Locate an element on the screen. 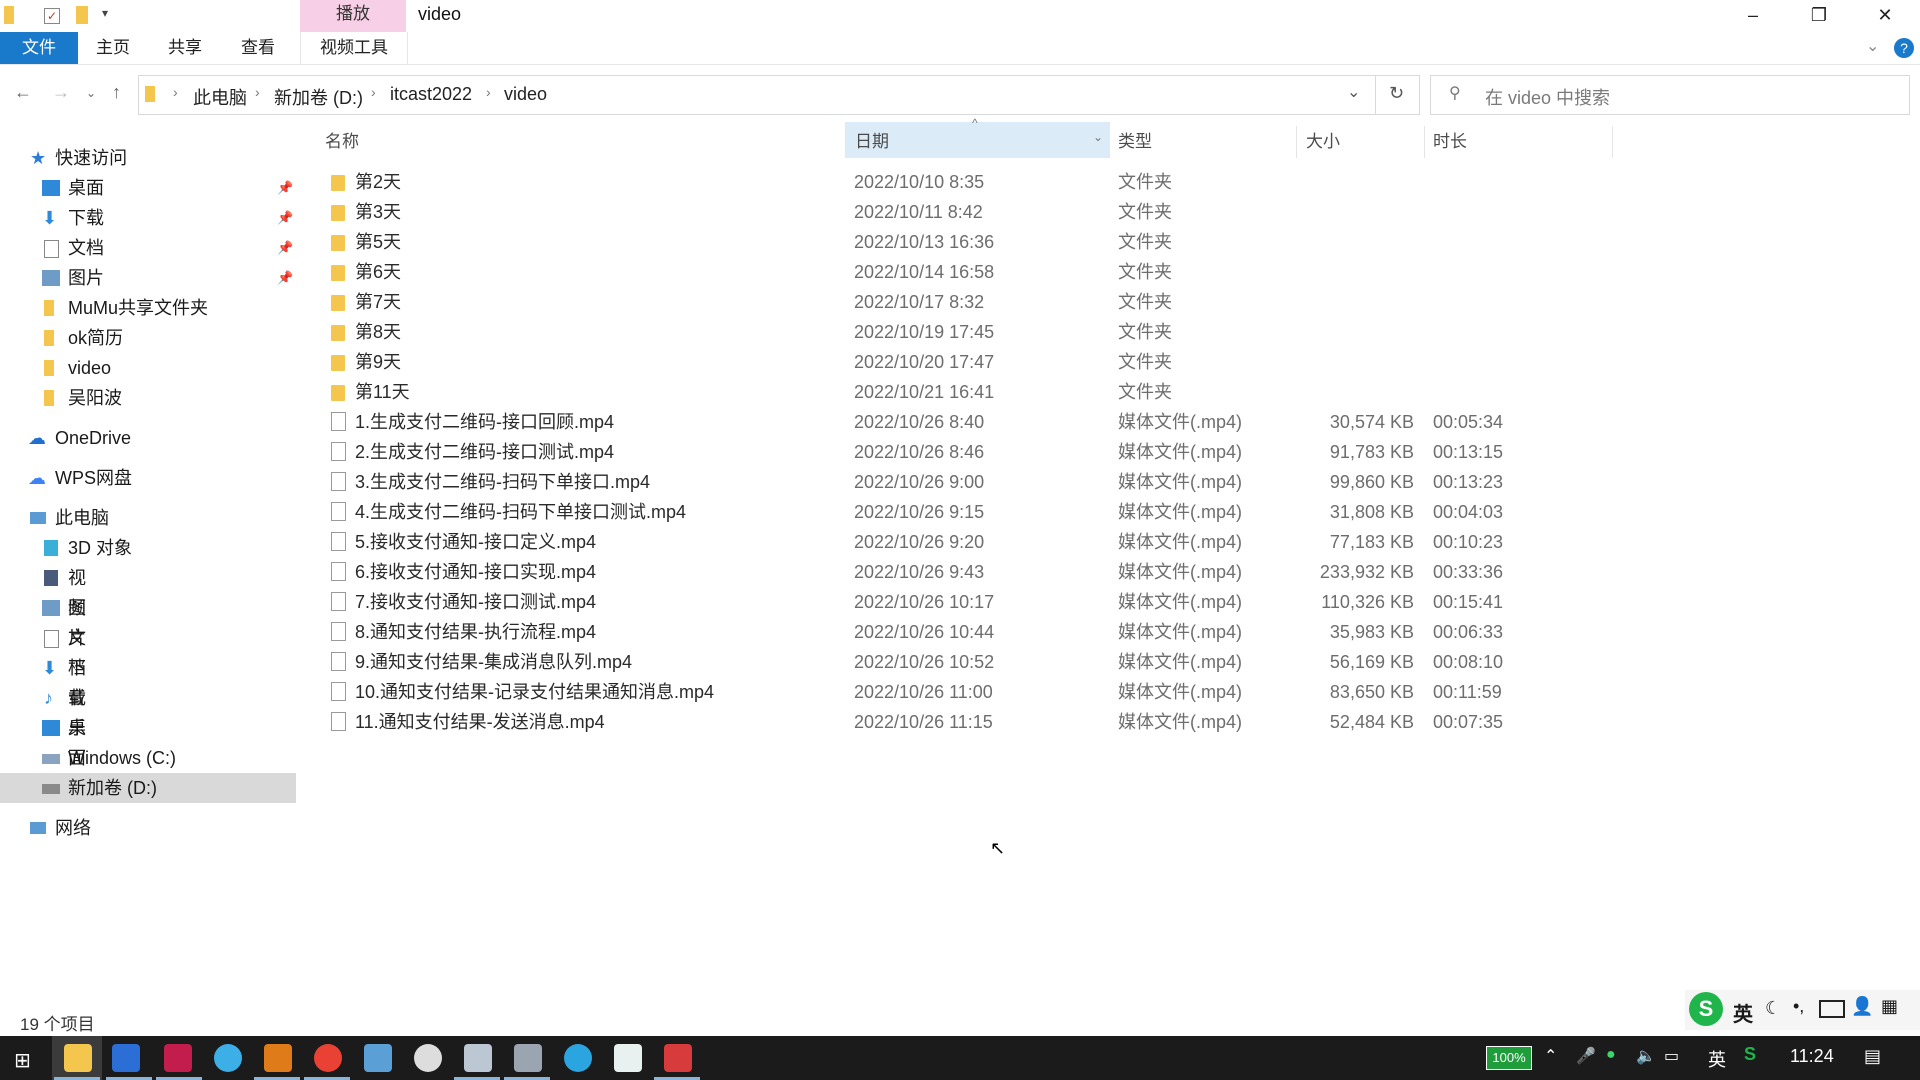 The width and height of the screenshot is (1920, 1080). ime-language-toggle: 英 is located at coordinates (1743, 1012).